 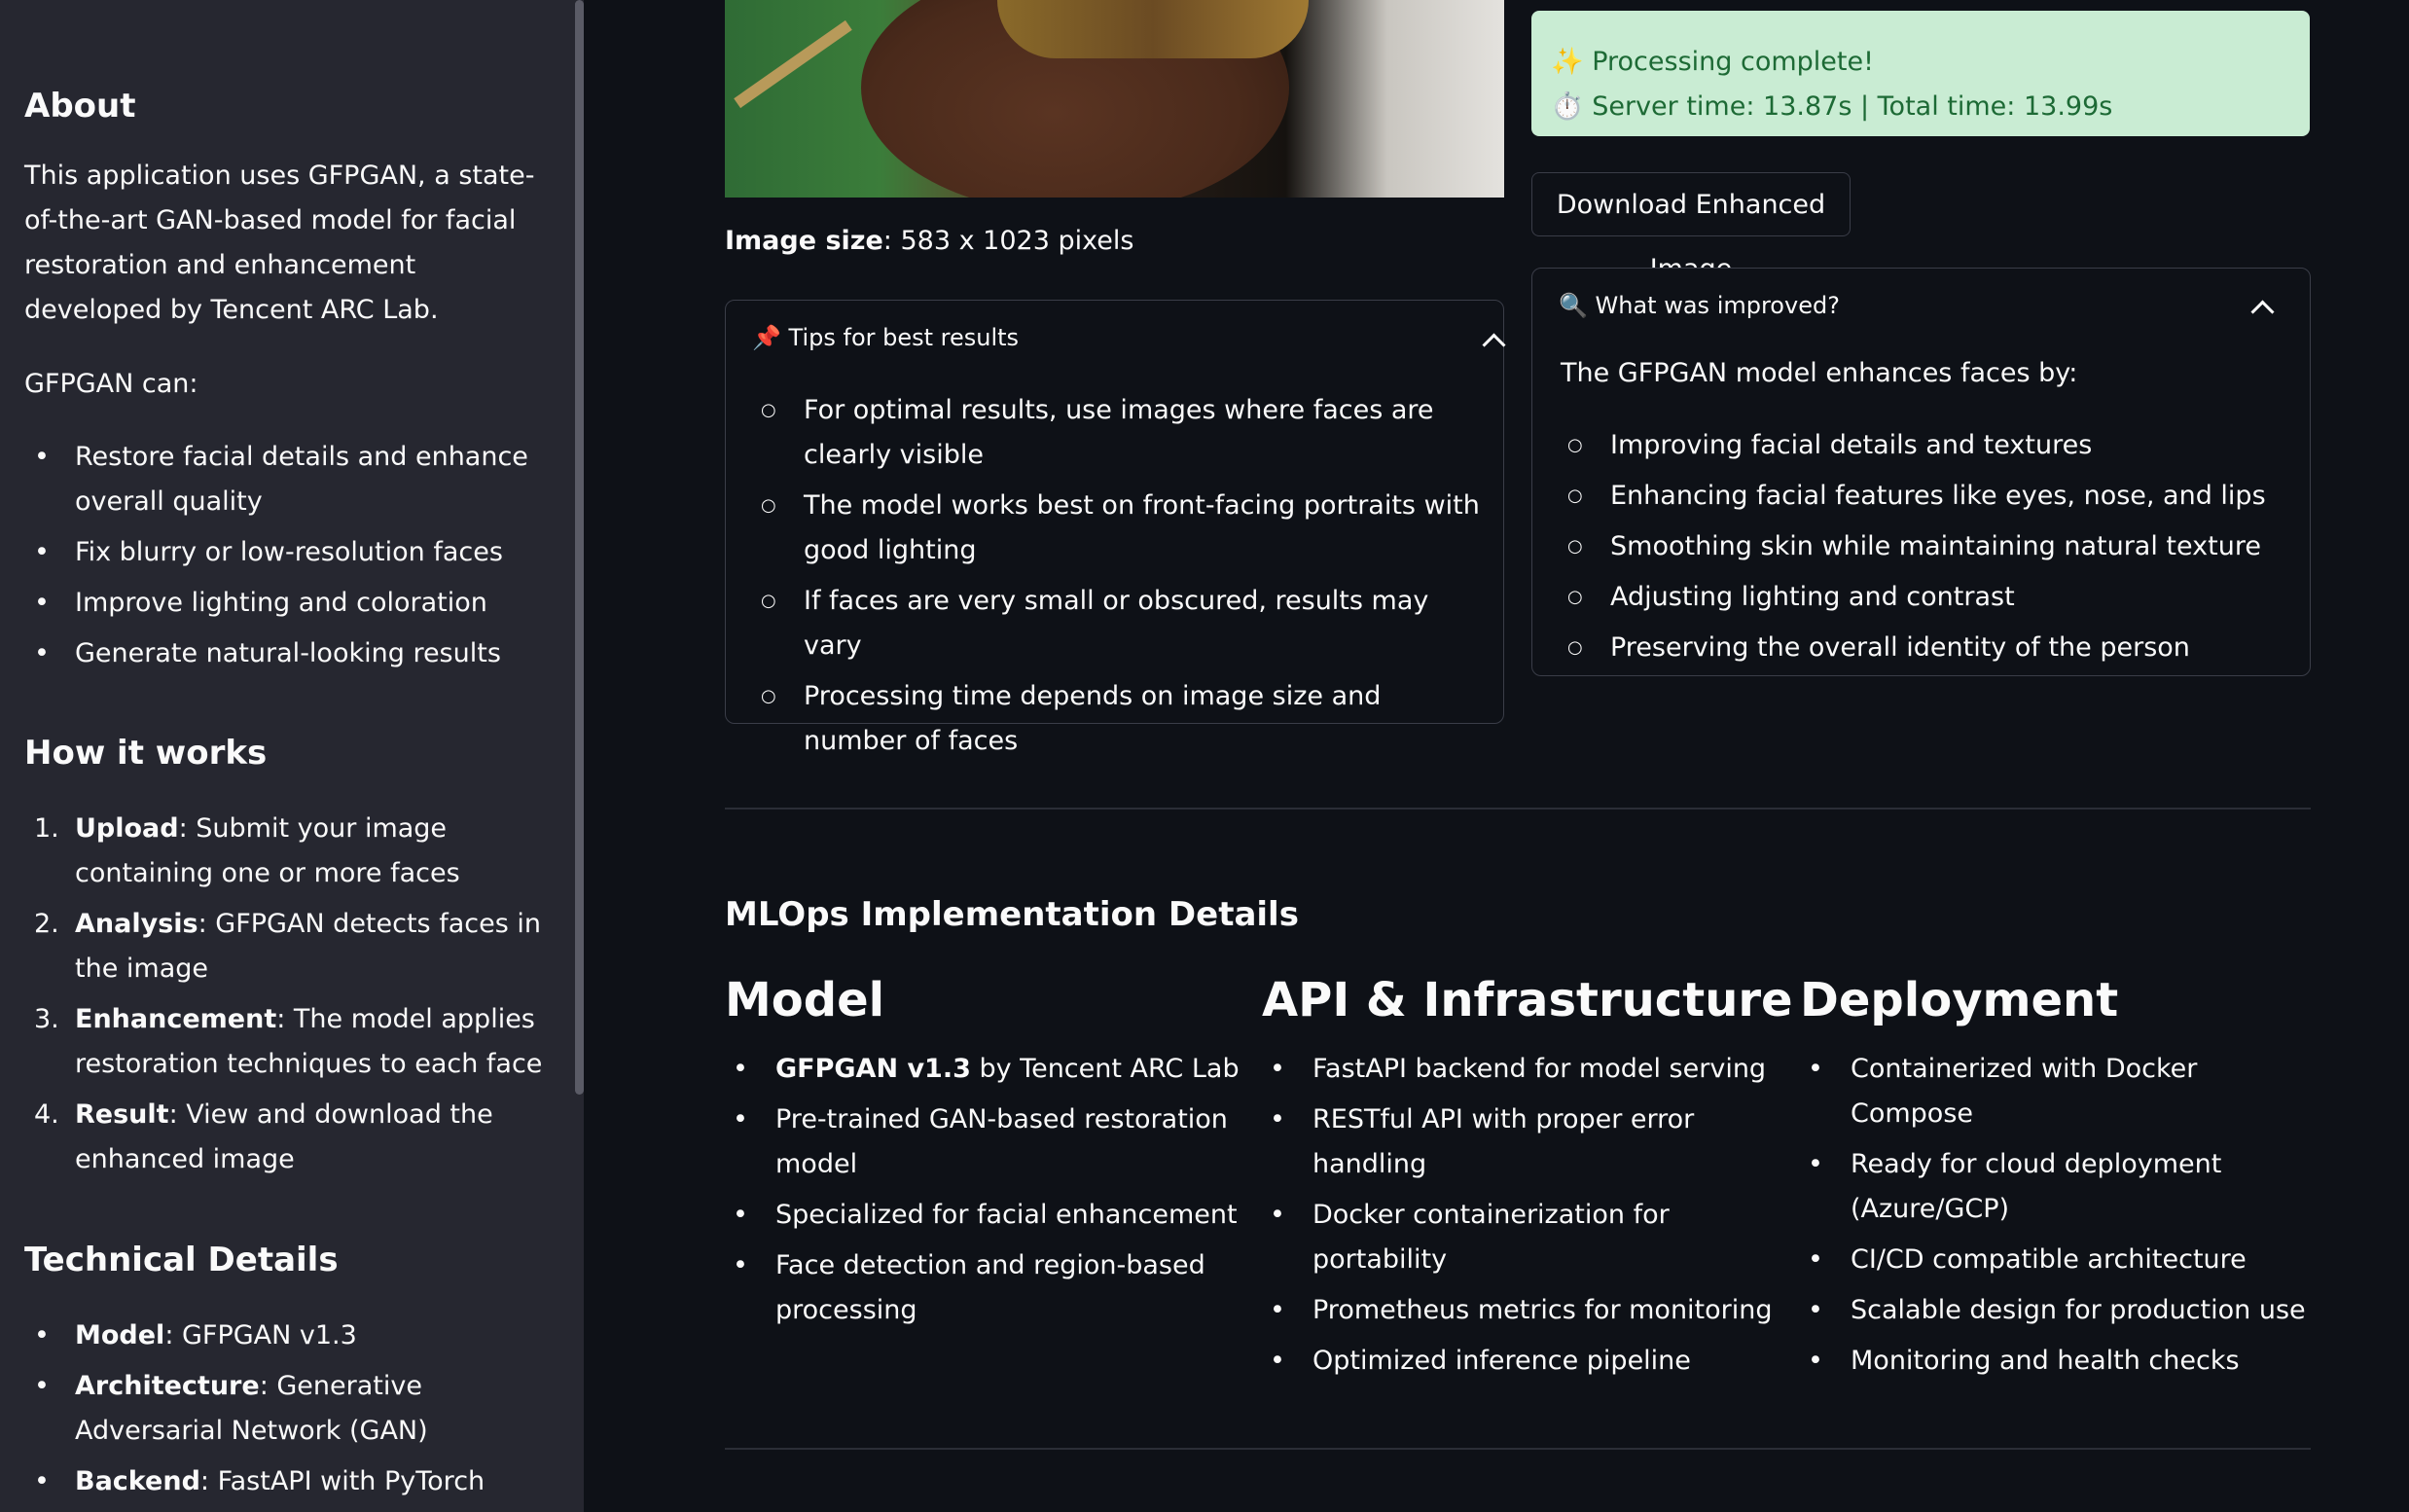 What do you see at coordinates (1567, 106) in the screenshot?
I see `stopwatch-icon: ⏱️` at bounding box center [1567, 106].